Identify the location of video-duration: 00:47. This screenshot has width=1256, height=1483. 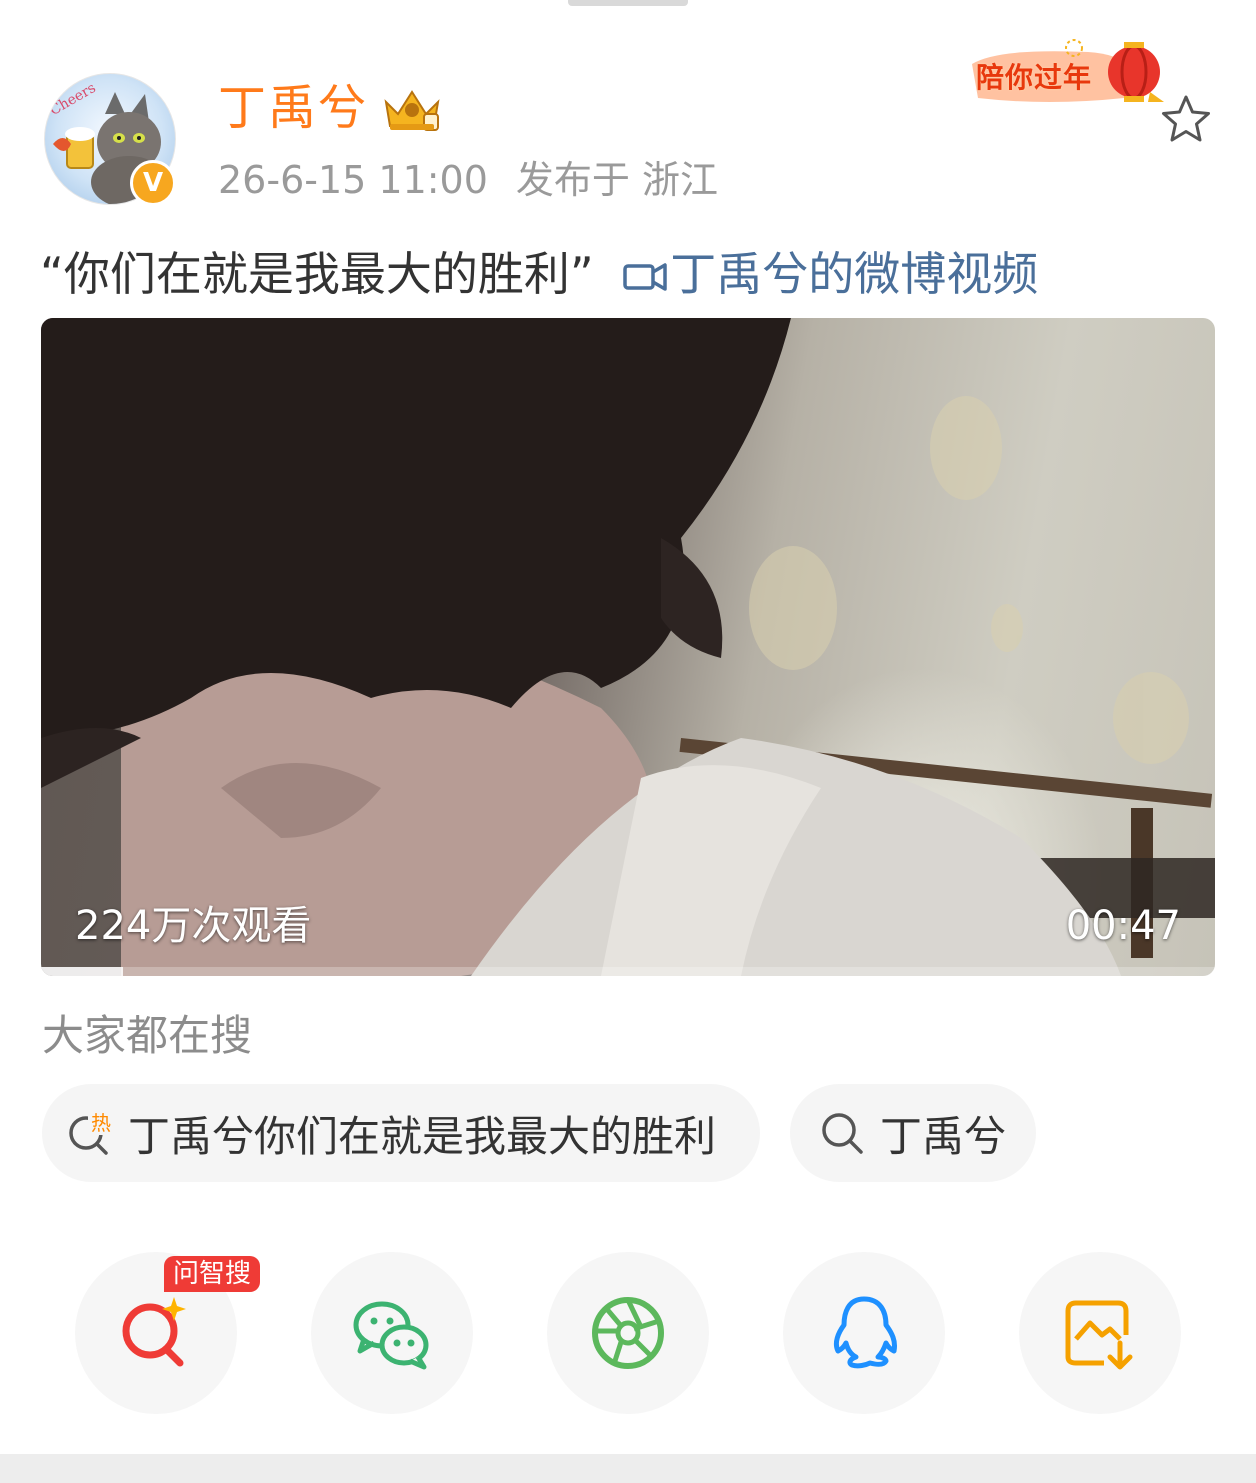
(1123, 926).